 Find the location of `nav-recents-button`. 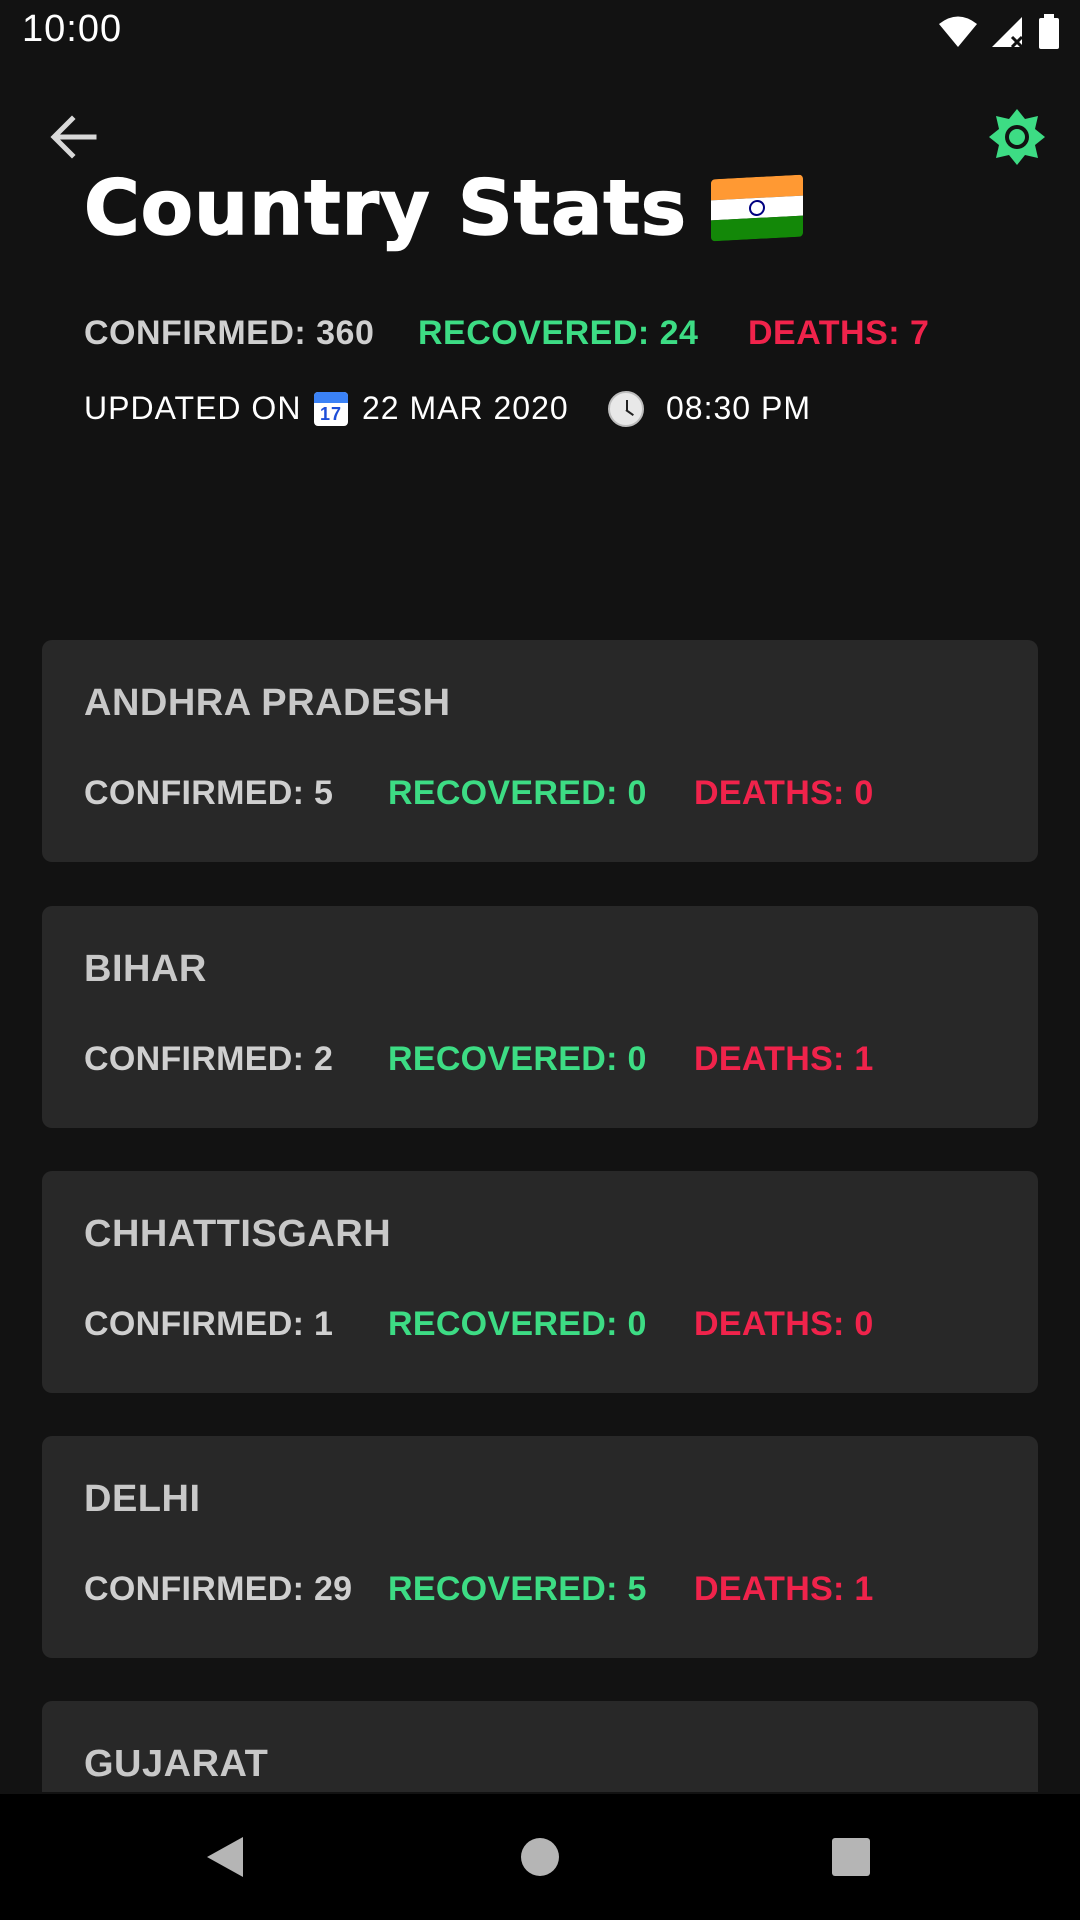

nav-recents-button is located at coordinates (851, 1857).